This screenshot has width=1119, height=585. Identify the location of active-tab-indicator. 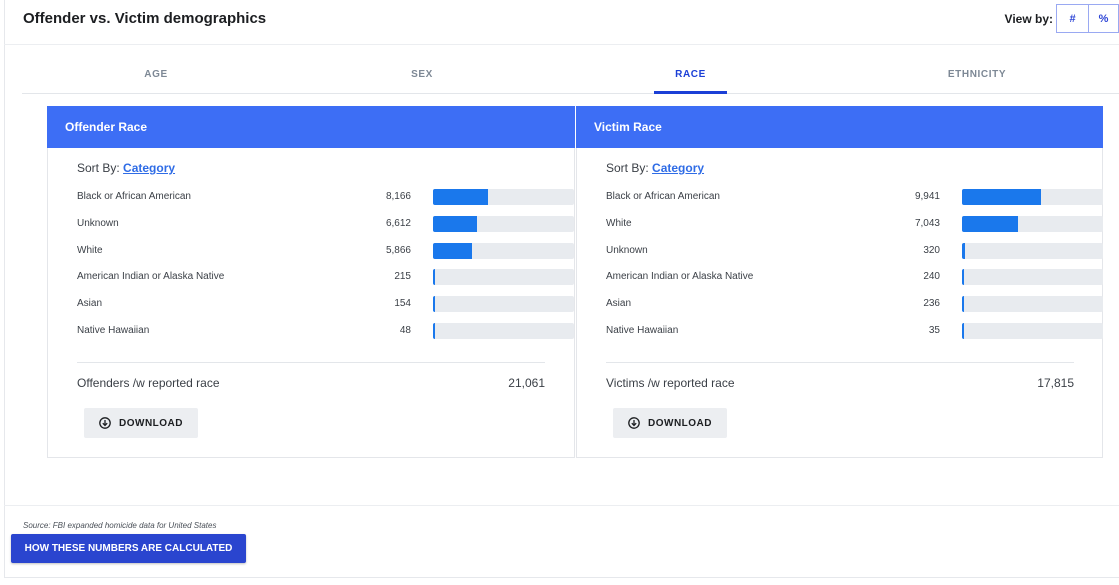
(690, 92).